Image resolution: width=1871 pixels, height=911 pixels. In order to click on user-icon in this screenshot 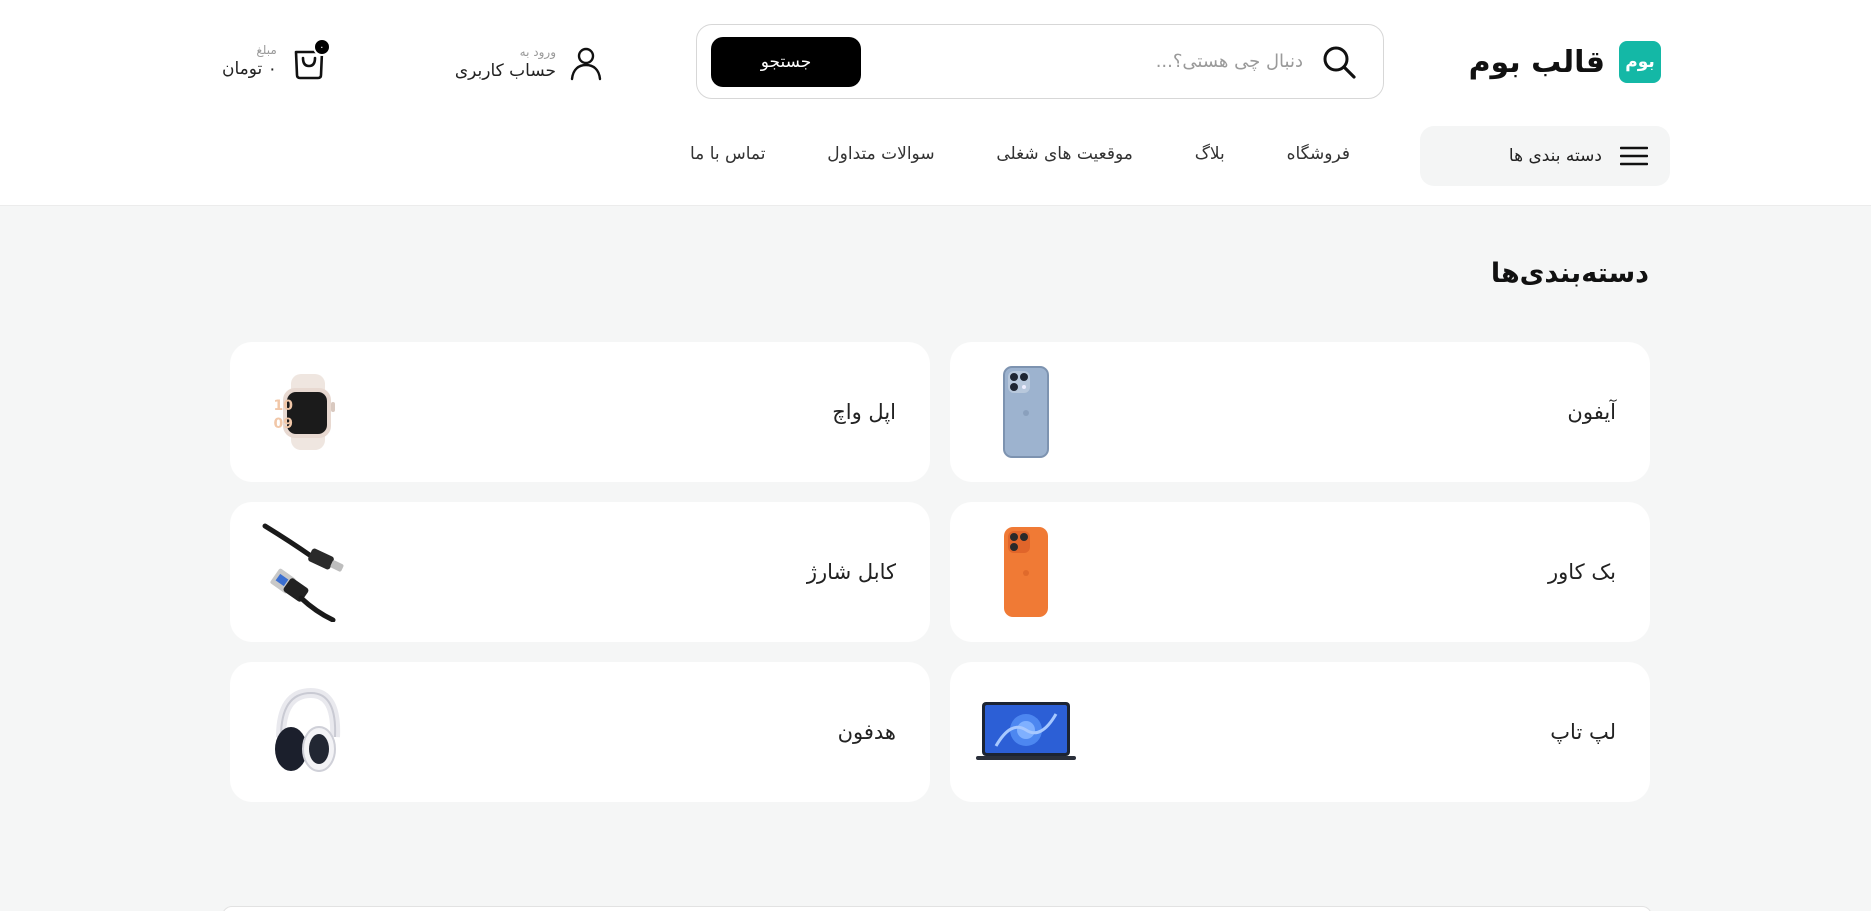, I will do `click(586, 64)`.